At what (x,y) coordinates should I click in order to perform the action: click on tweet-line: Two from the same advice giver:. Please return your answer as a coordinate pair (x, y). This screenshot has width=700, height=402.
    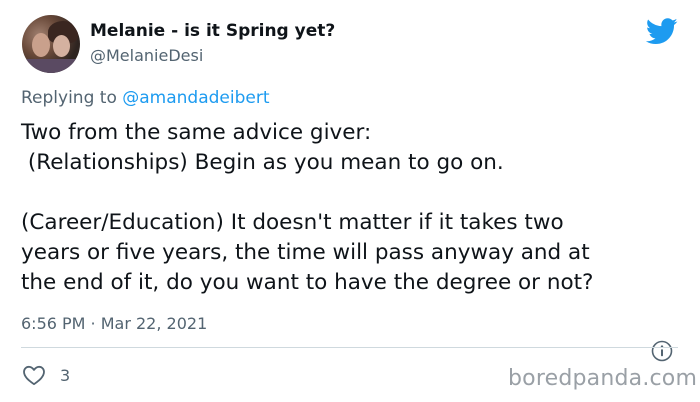
    Looking at the image, I should click on (196, 132).